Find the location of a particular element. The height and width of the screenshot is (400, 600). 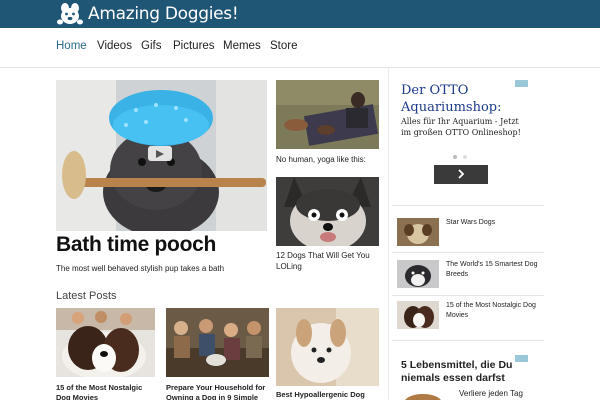

featured-caption-husky: 12 Dogs That Will Get You LOLing is located at coordinates (329, 261).